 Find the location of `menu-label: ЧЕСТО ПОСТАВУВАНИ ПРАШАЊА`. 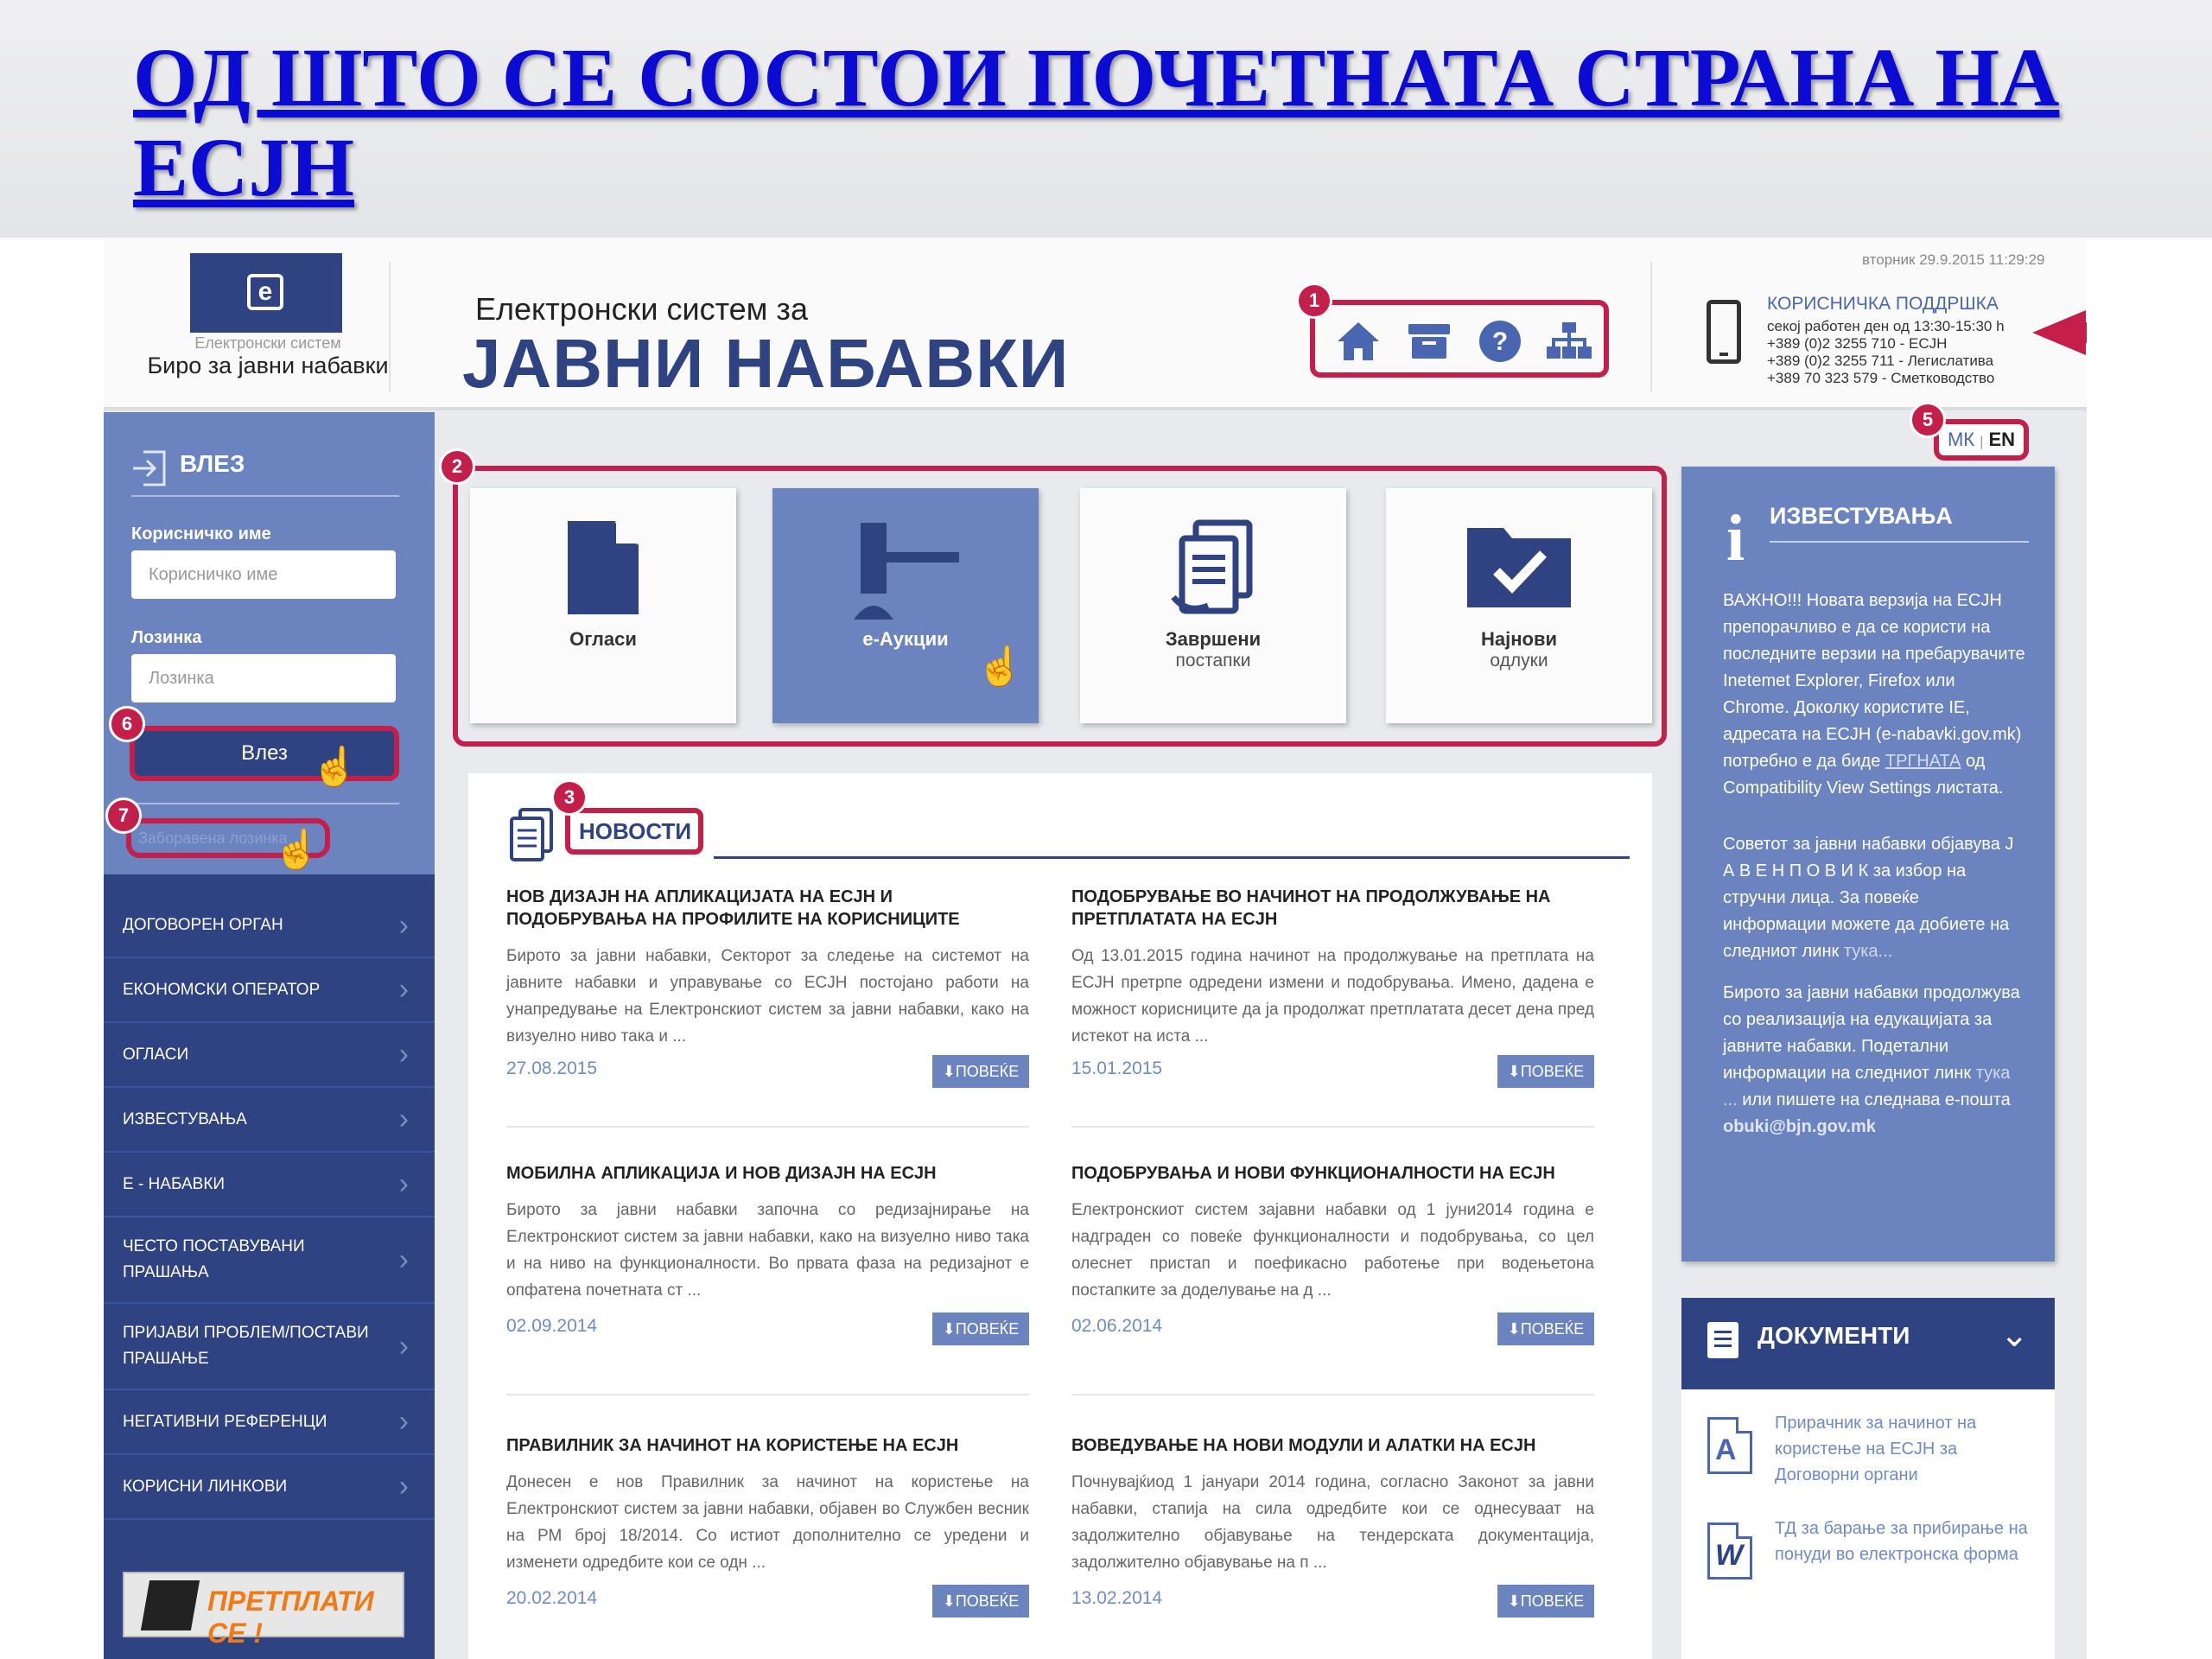

menu-label: ЧЕСТО ПОСТАВУВАНИ ПРАШАЊА is located at coordinates (214, 1259).